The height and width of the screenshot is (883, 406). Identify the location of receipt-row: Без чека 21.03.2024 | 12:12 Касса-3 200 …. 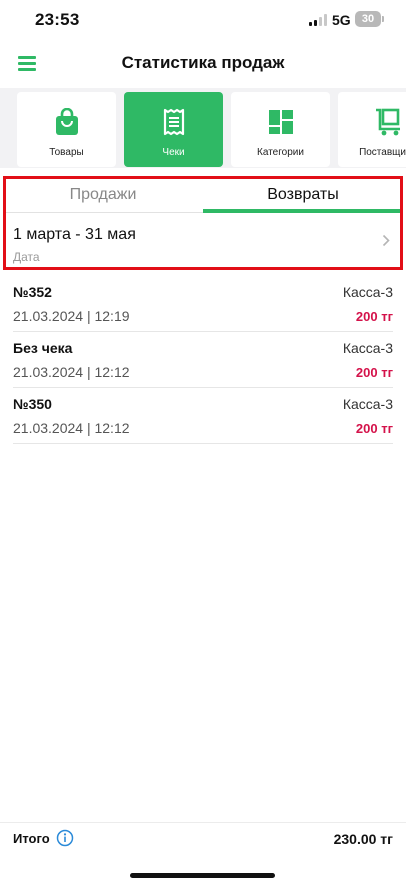
(203, 360).